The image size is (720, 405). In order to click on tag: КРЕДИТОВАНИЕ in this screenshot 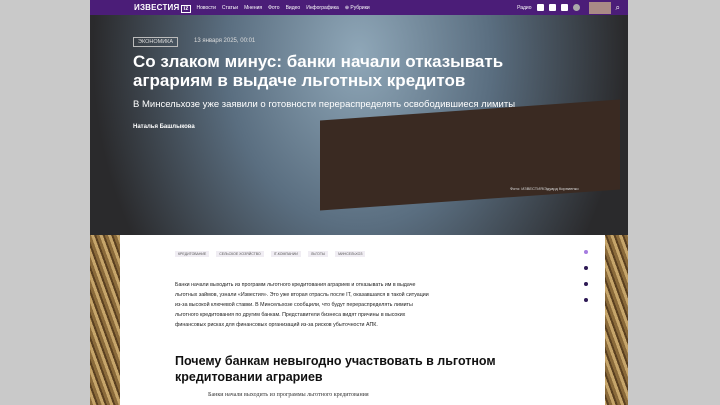, I will do `click(192, 254)`.